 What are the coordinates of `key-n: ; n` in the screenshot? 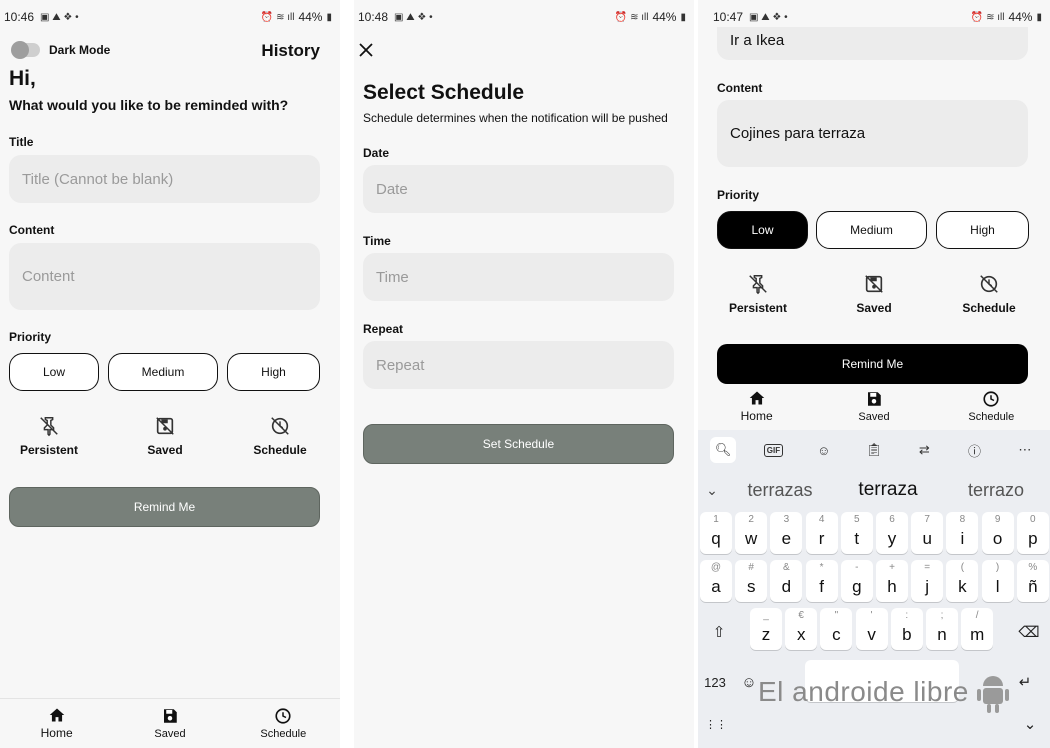 It's located at (942, 629).